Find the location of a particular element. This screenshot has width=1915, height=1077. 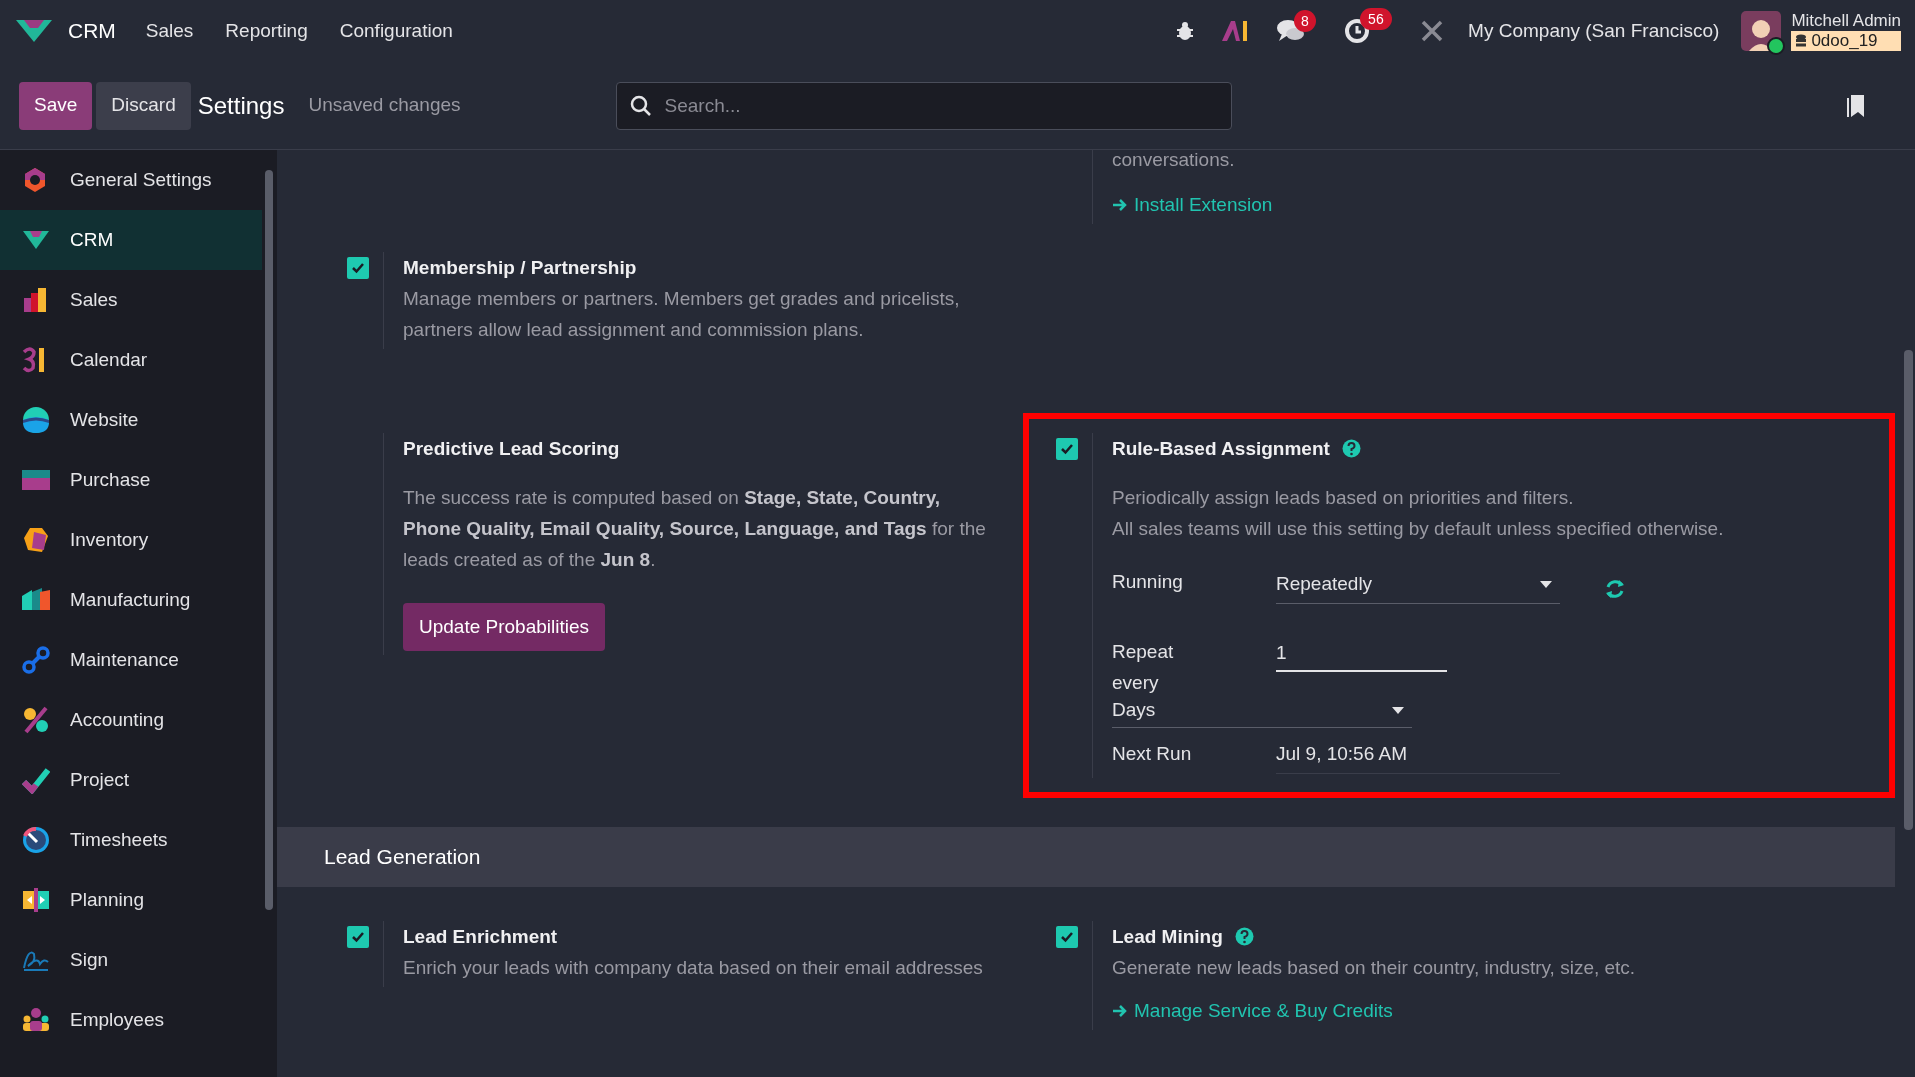

sidebar-item: Purchase is located at coordinates (131, 480).